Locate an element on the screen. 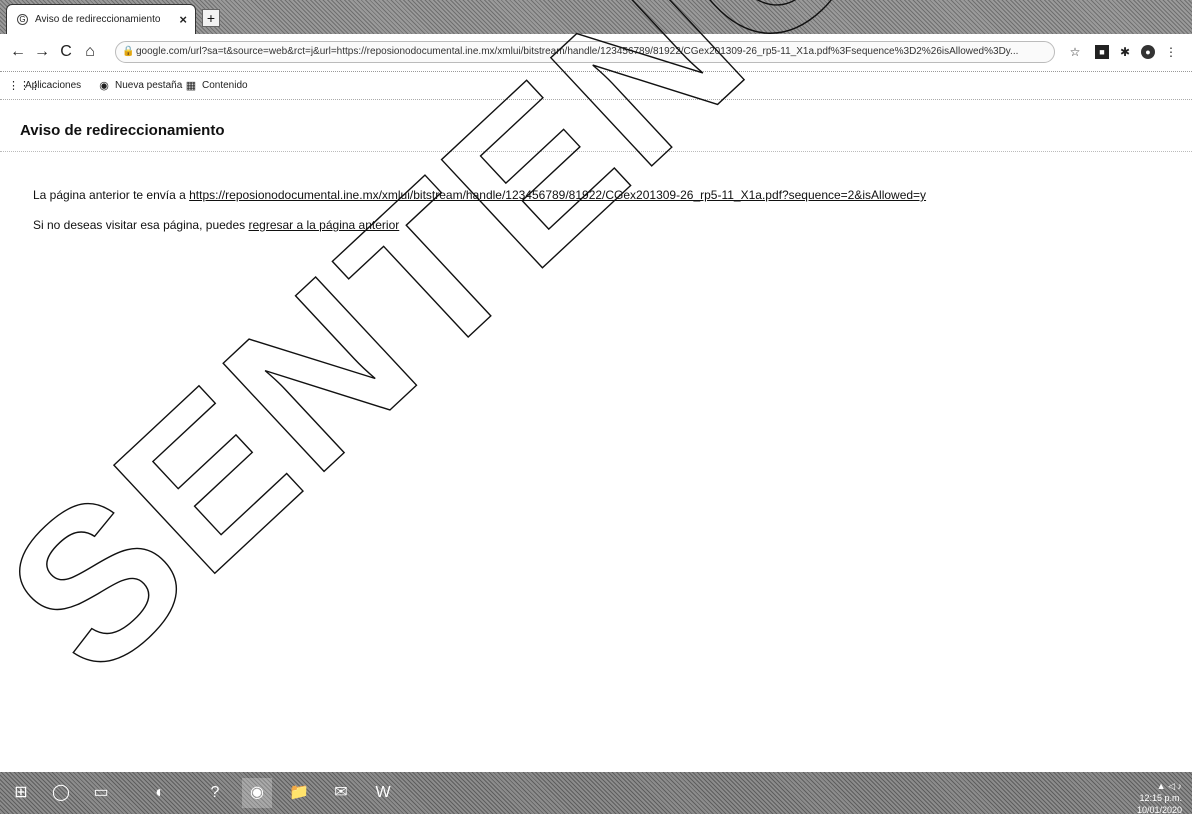 The height and width of the screenshot is (816, 1192). bookmark-content: ▦ Contenido is located at coordinates (216, 85).